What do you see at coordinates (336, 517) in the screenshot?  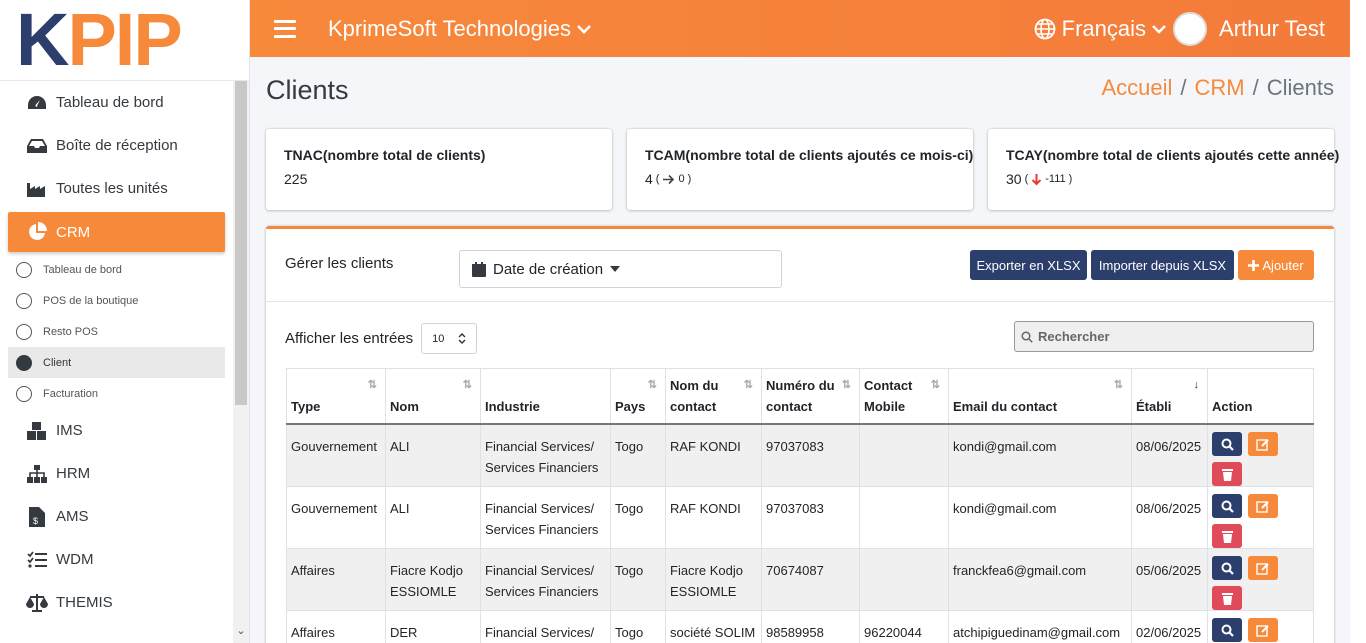 I see `cell-type: Gouvernement` at bounding box center [336, 517].